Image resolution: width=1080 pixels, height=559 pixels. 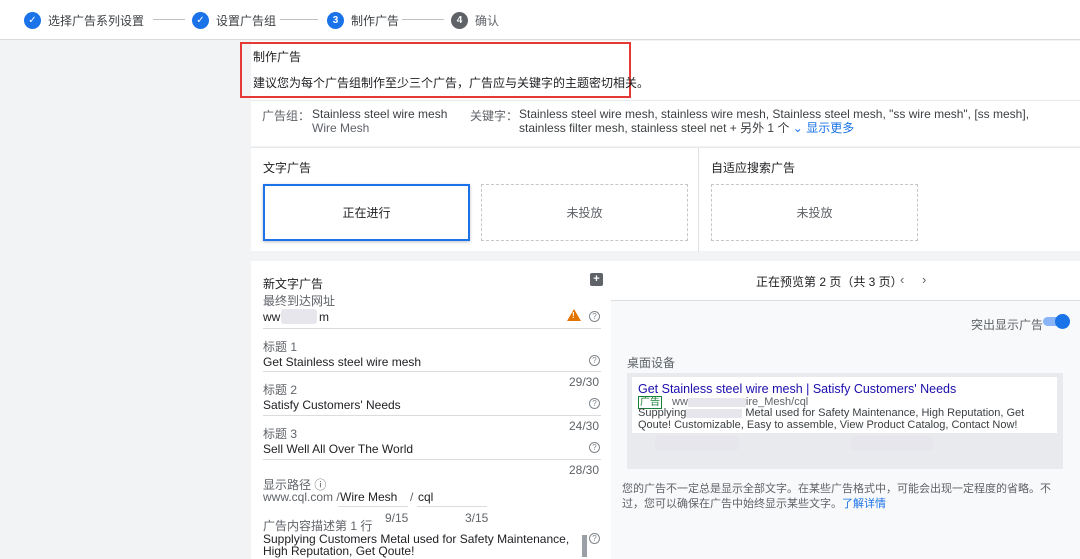 I want to click on headline-2-count: 24/30, so click(x=584, y=426).